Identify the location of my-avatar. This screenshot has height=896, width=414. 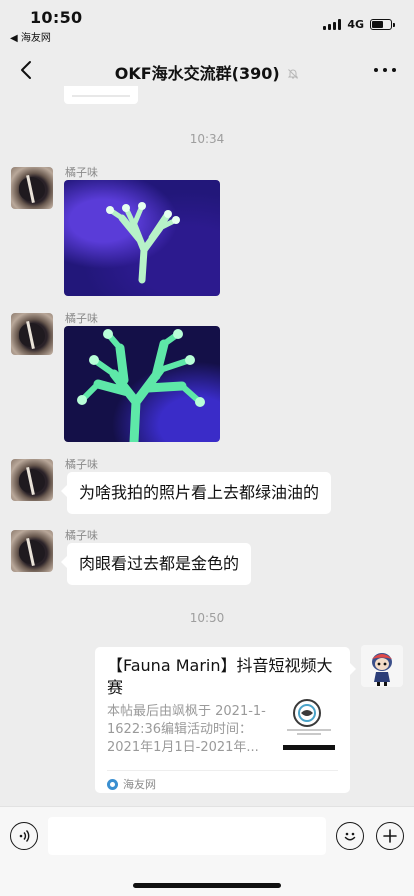
(382, 666).